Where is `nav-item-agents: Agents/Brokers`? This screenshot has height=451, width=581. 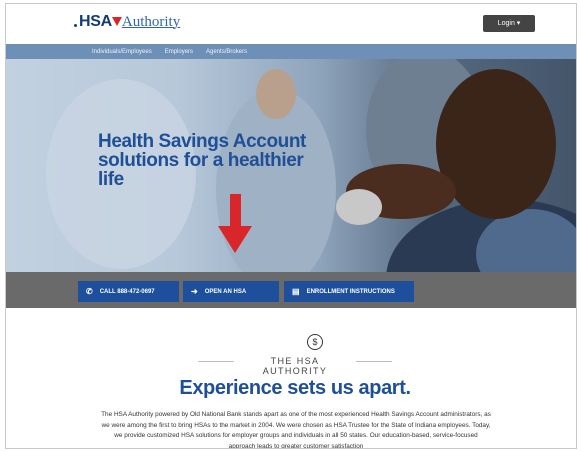
nav-item-agents: Agents/Brokers is located at coordinates (226, 52).